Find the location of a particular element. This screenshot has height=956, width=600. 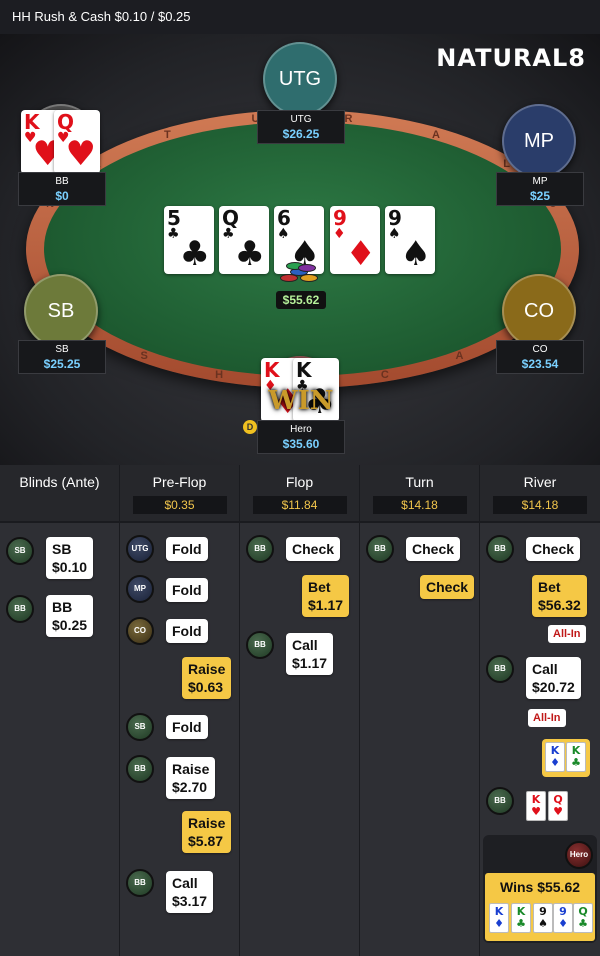

bb-showdown-cards: K ♥ Q ♥ is located at coordinates (550, 810).